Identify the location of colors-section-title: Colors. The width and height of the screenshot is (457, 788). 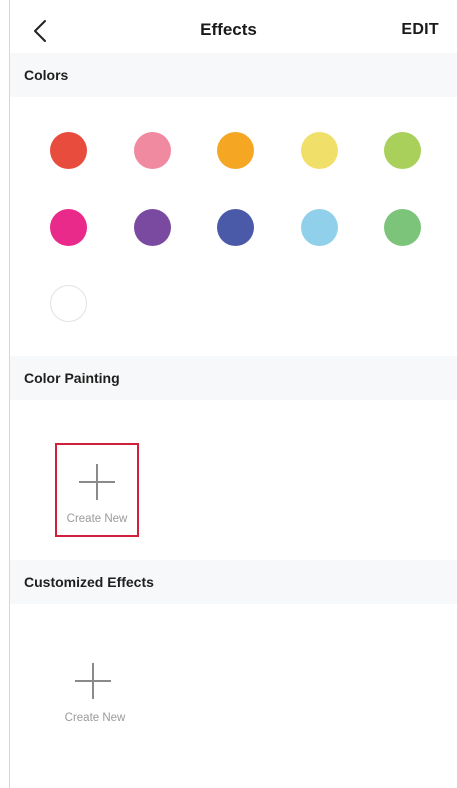
(46, 75).